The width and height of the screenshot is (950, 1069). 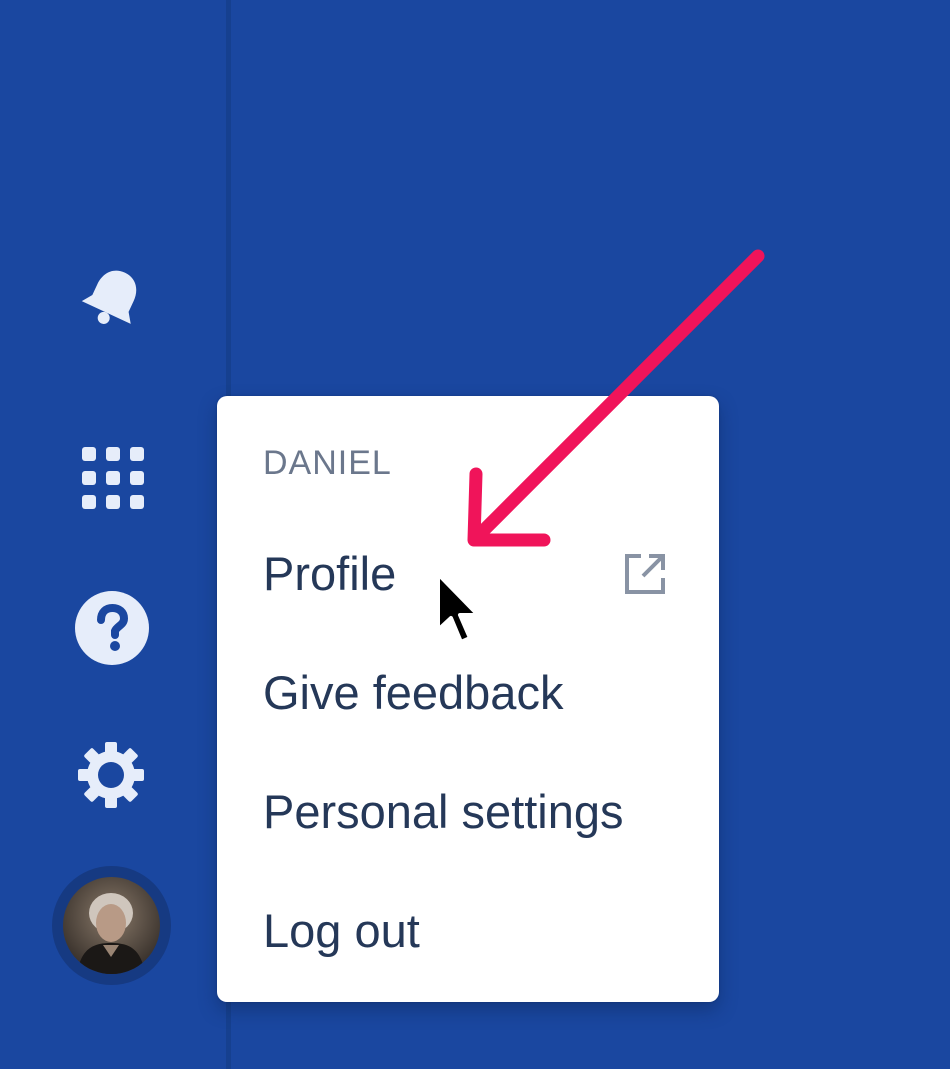 I want to click on menu-item-log-out: Log out, so click(x=468, y=929).